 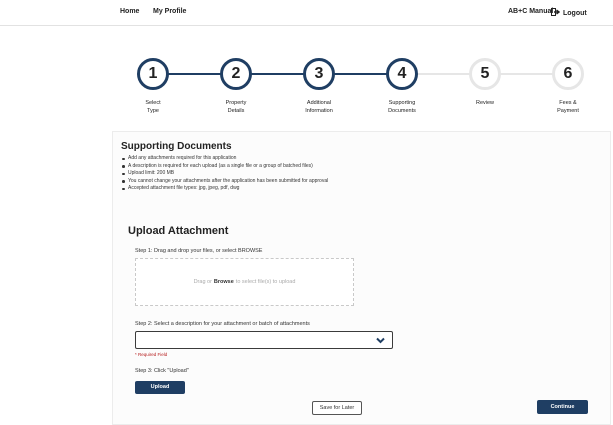 What do you see at coordinates (169, 11) in the screenshot?
I see `nav-profile-link: My Profile` at bounding box center [169, 11].